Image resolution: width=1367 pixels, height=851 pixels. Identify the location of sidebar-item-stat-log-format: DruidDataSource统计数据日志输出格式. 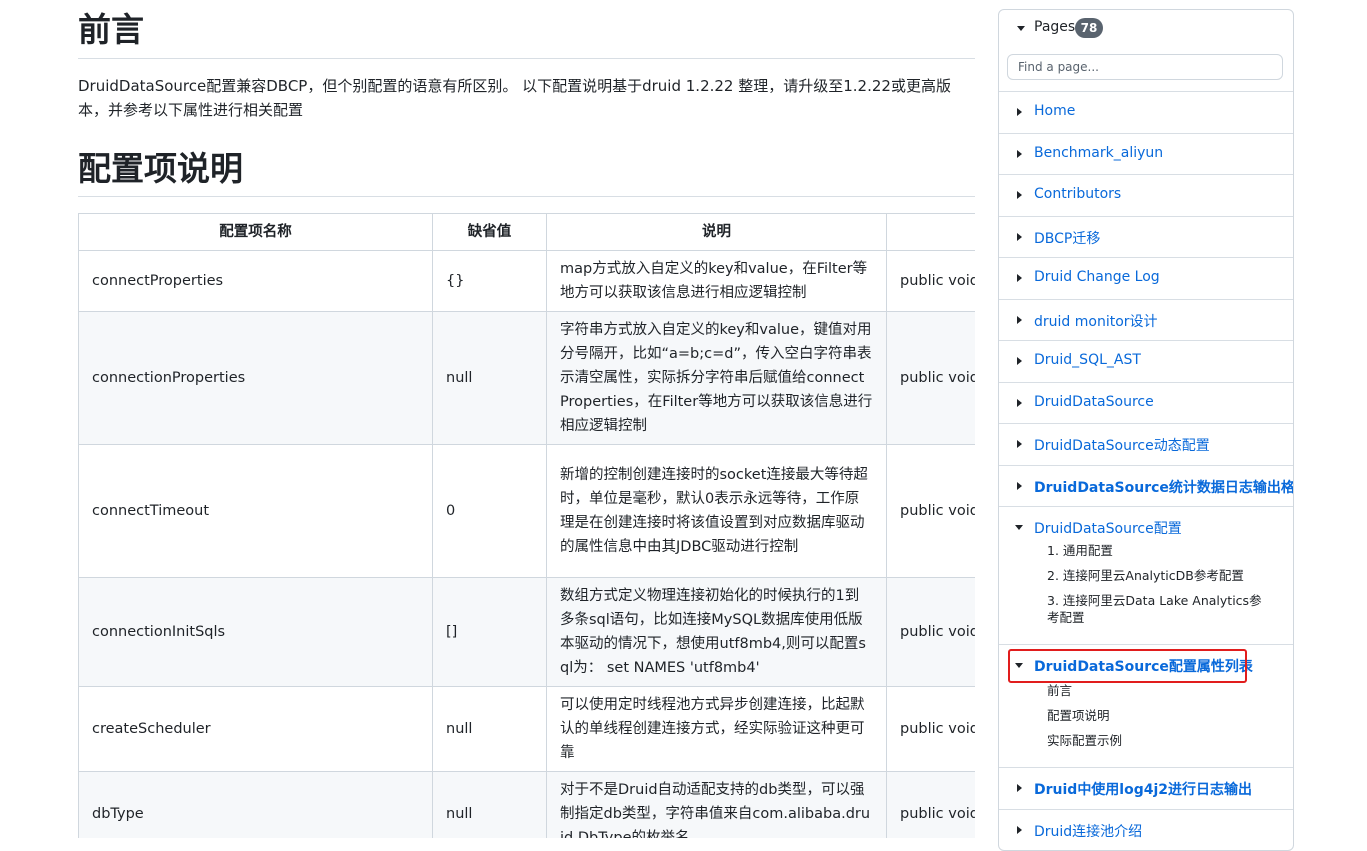
(1146, 485).